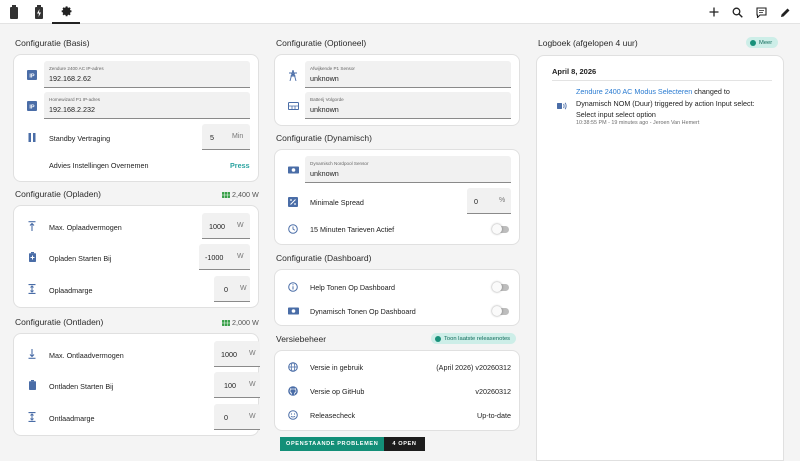  Describe the element at coordinates (240, 165) in the screenshot. I see `press-button: Press` at that location.